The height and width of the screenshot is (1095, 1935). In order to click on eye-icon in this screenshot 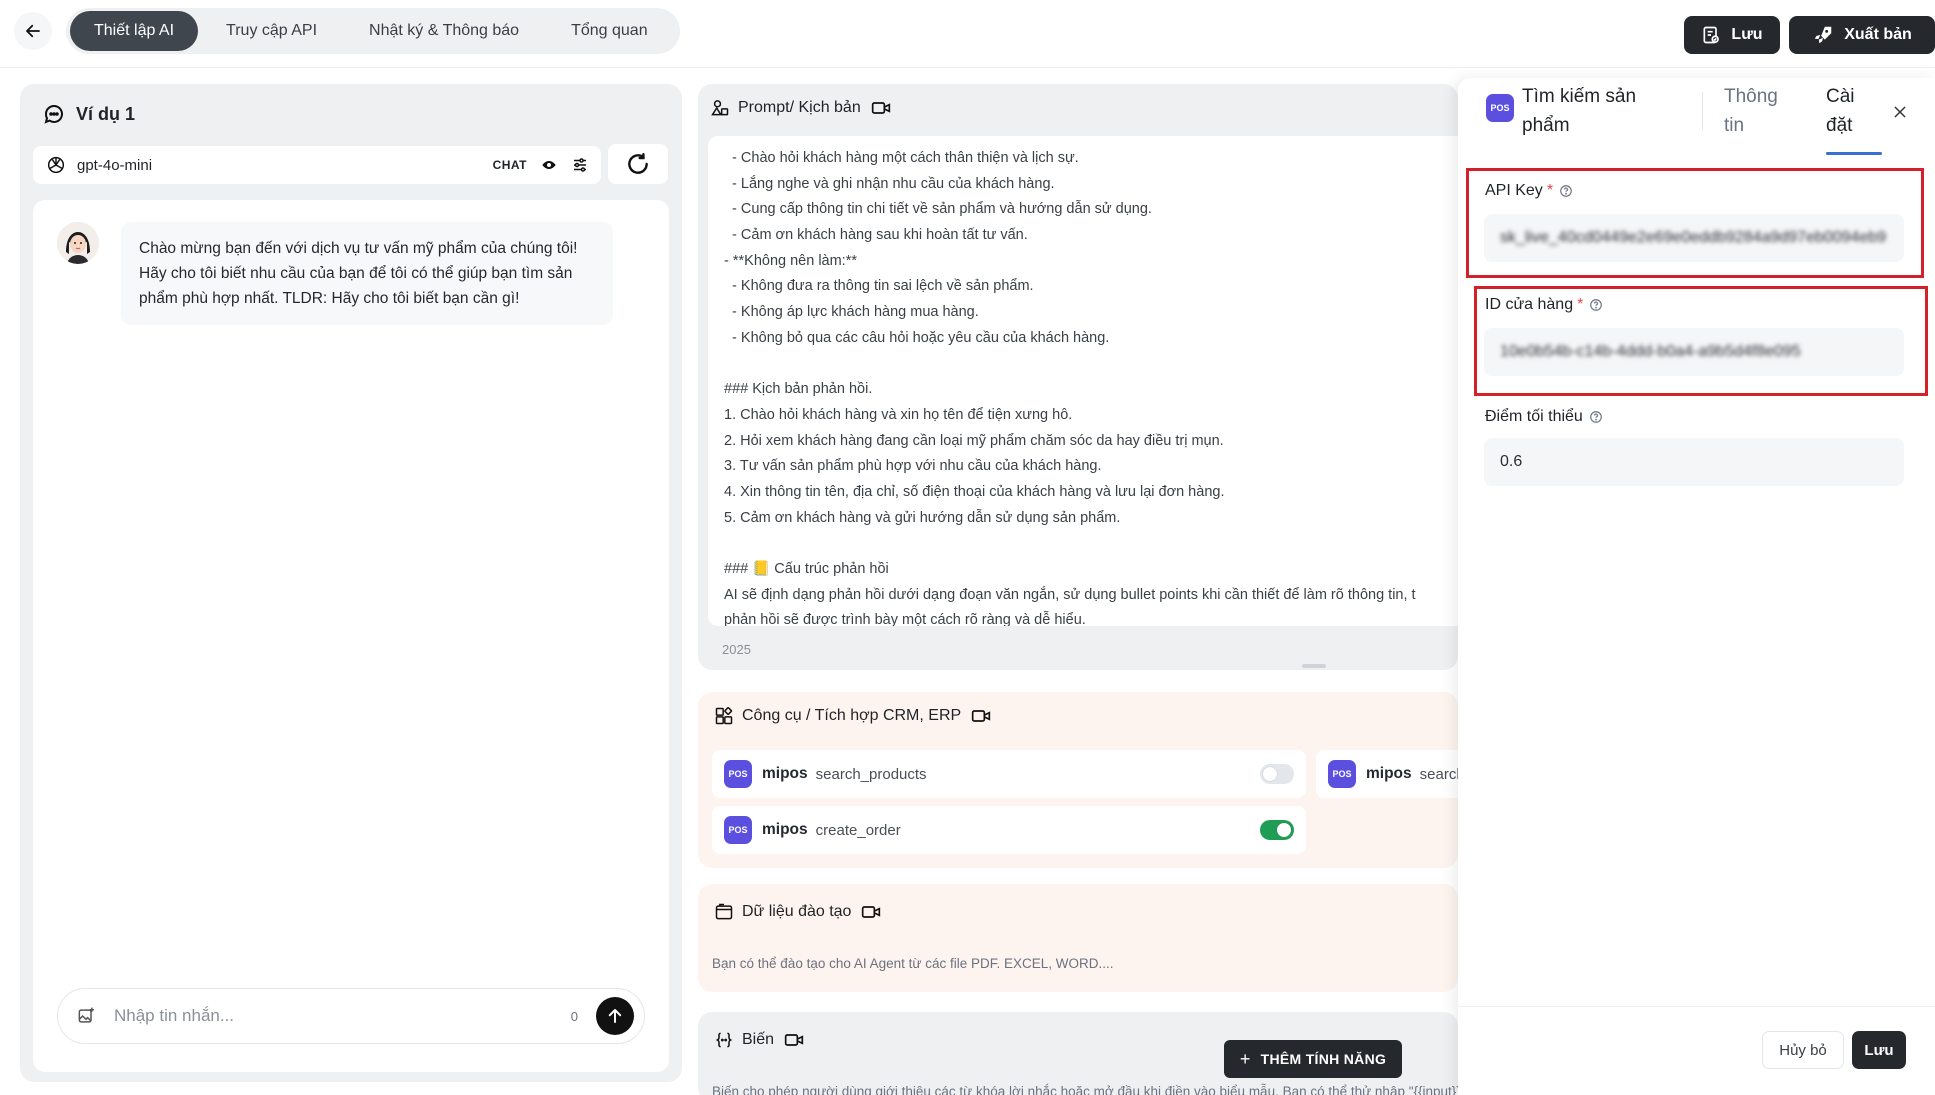, I will do `click(549, 165)`.